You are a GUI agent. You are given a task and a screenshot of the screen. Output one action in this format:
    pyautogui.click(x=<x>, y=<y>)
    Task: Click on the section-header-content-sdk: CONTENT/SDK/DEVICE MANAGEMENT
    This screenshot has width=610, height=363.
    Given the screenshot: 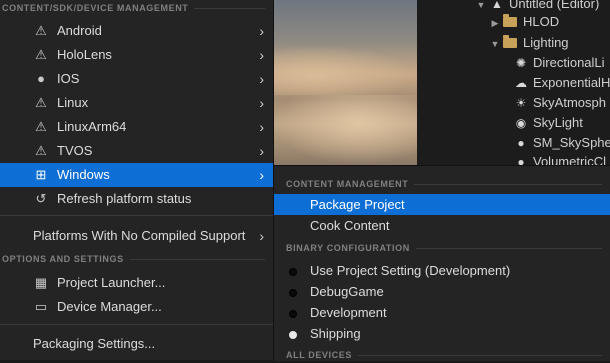 What is the action you would take?
    pyautogui.click(x=136, y=8)
    